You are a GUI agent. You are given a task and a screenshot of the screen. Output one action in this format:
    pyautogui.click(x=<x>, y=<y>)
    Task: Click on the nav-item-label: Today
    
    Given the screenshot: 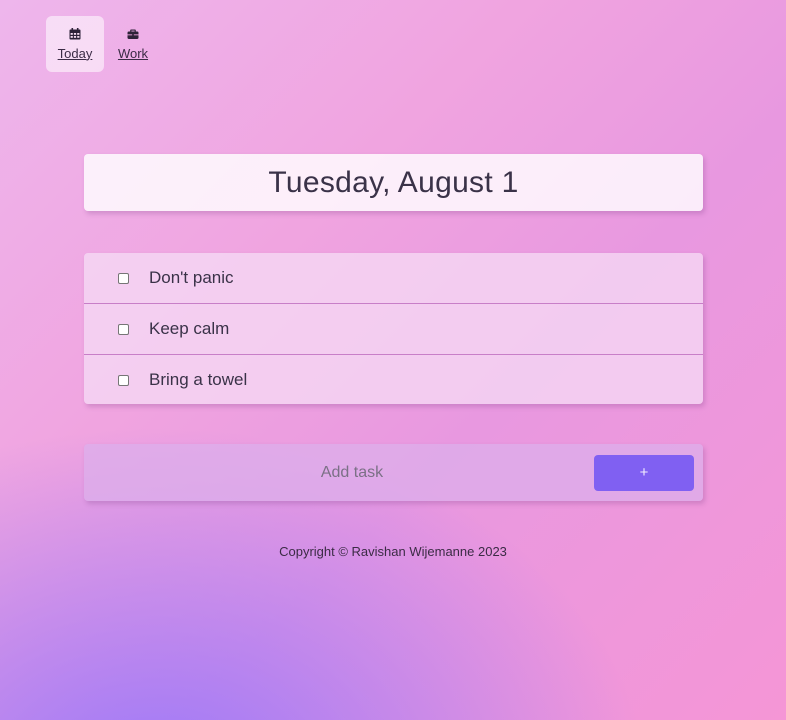 What is the action you would take?
    pyautogui.click(x=75, y=53)
    